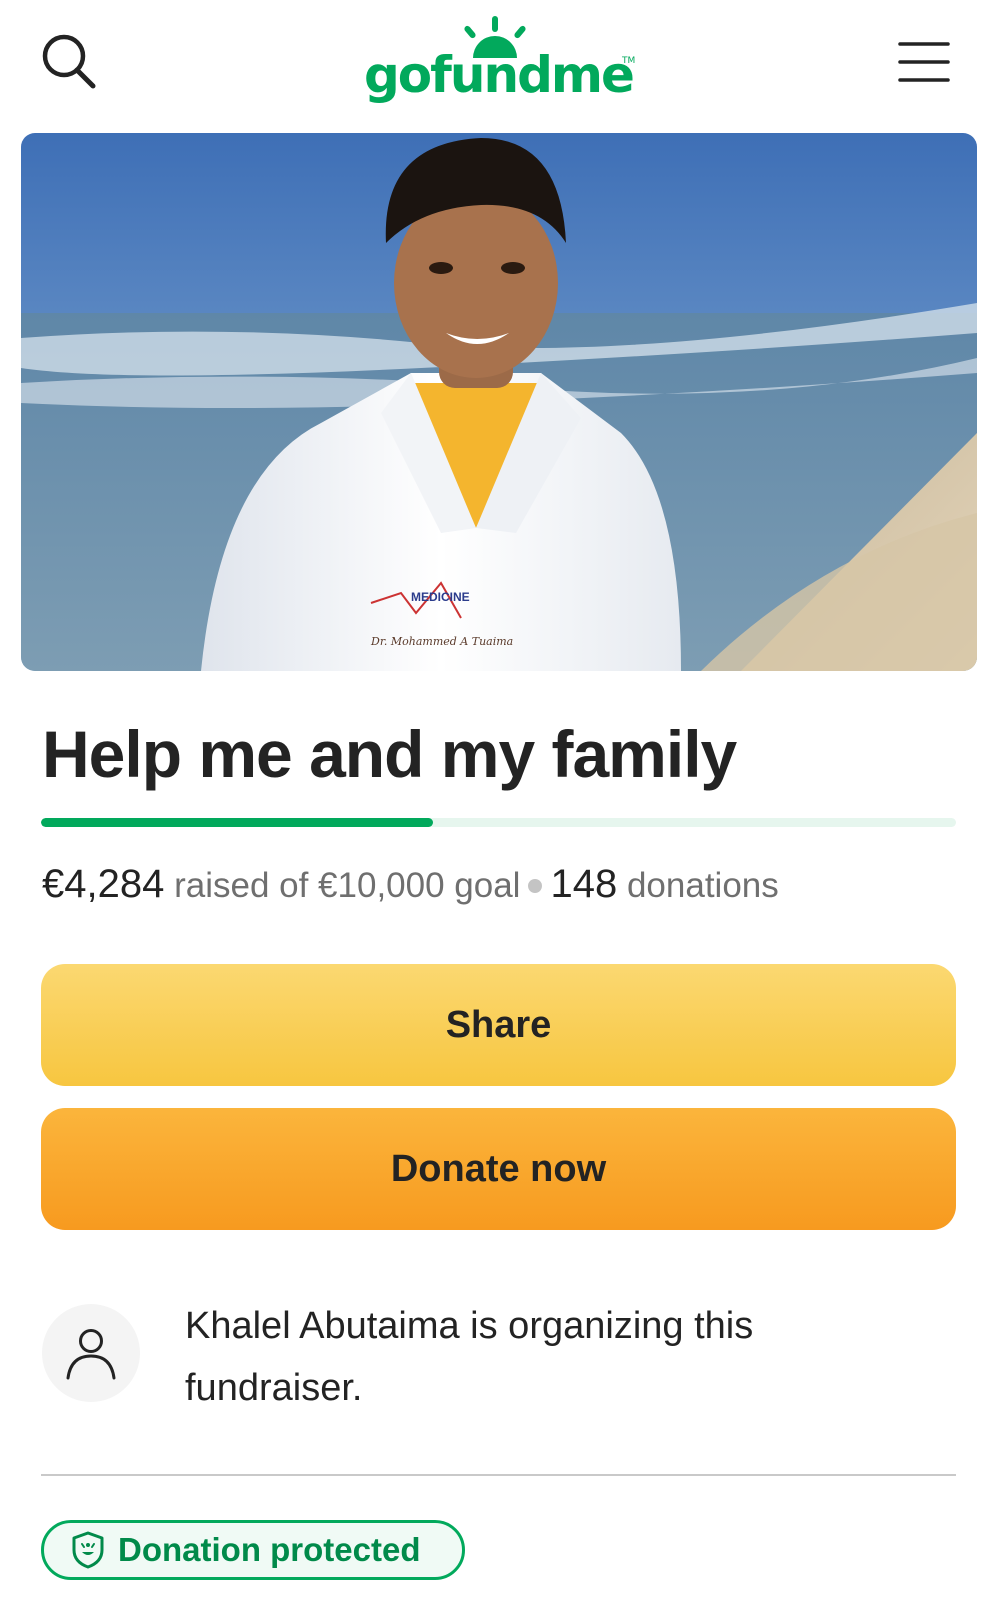 This screenshot has width=997, height=1600. Describe the element at coordinates (498, 1475) in the screenshot. I see `section-divider` at that location.